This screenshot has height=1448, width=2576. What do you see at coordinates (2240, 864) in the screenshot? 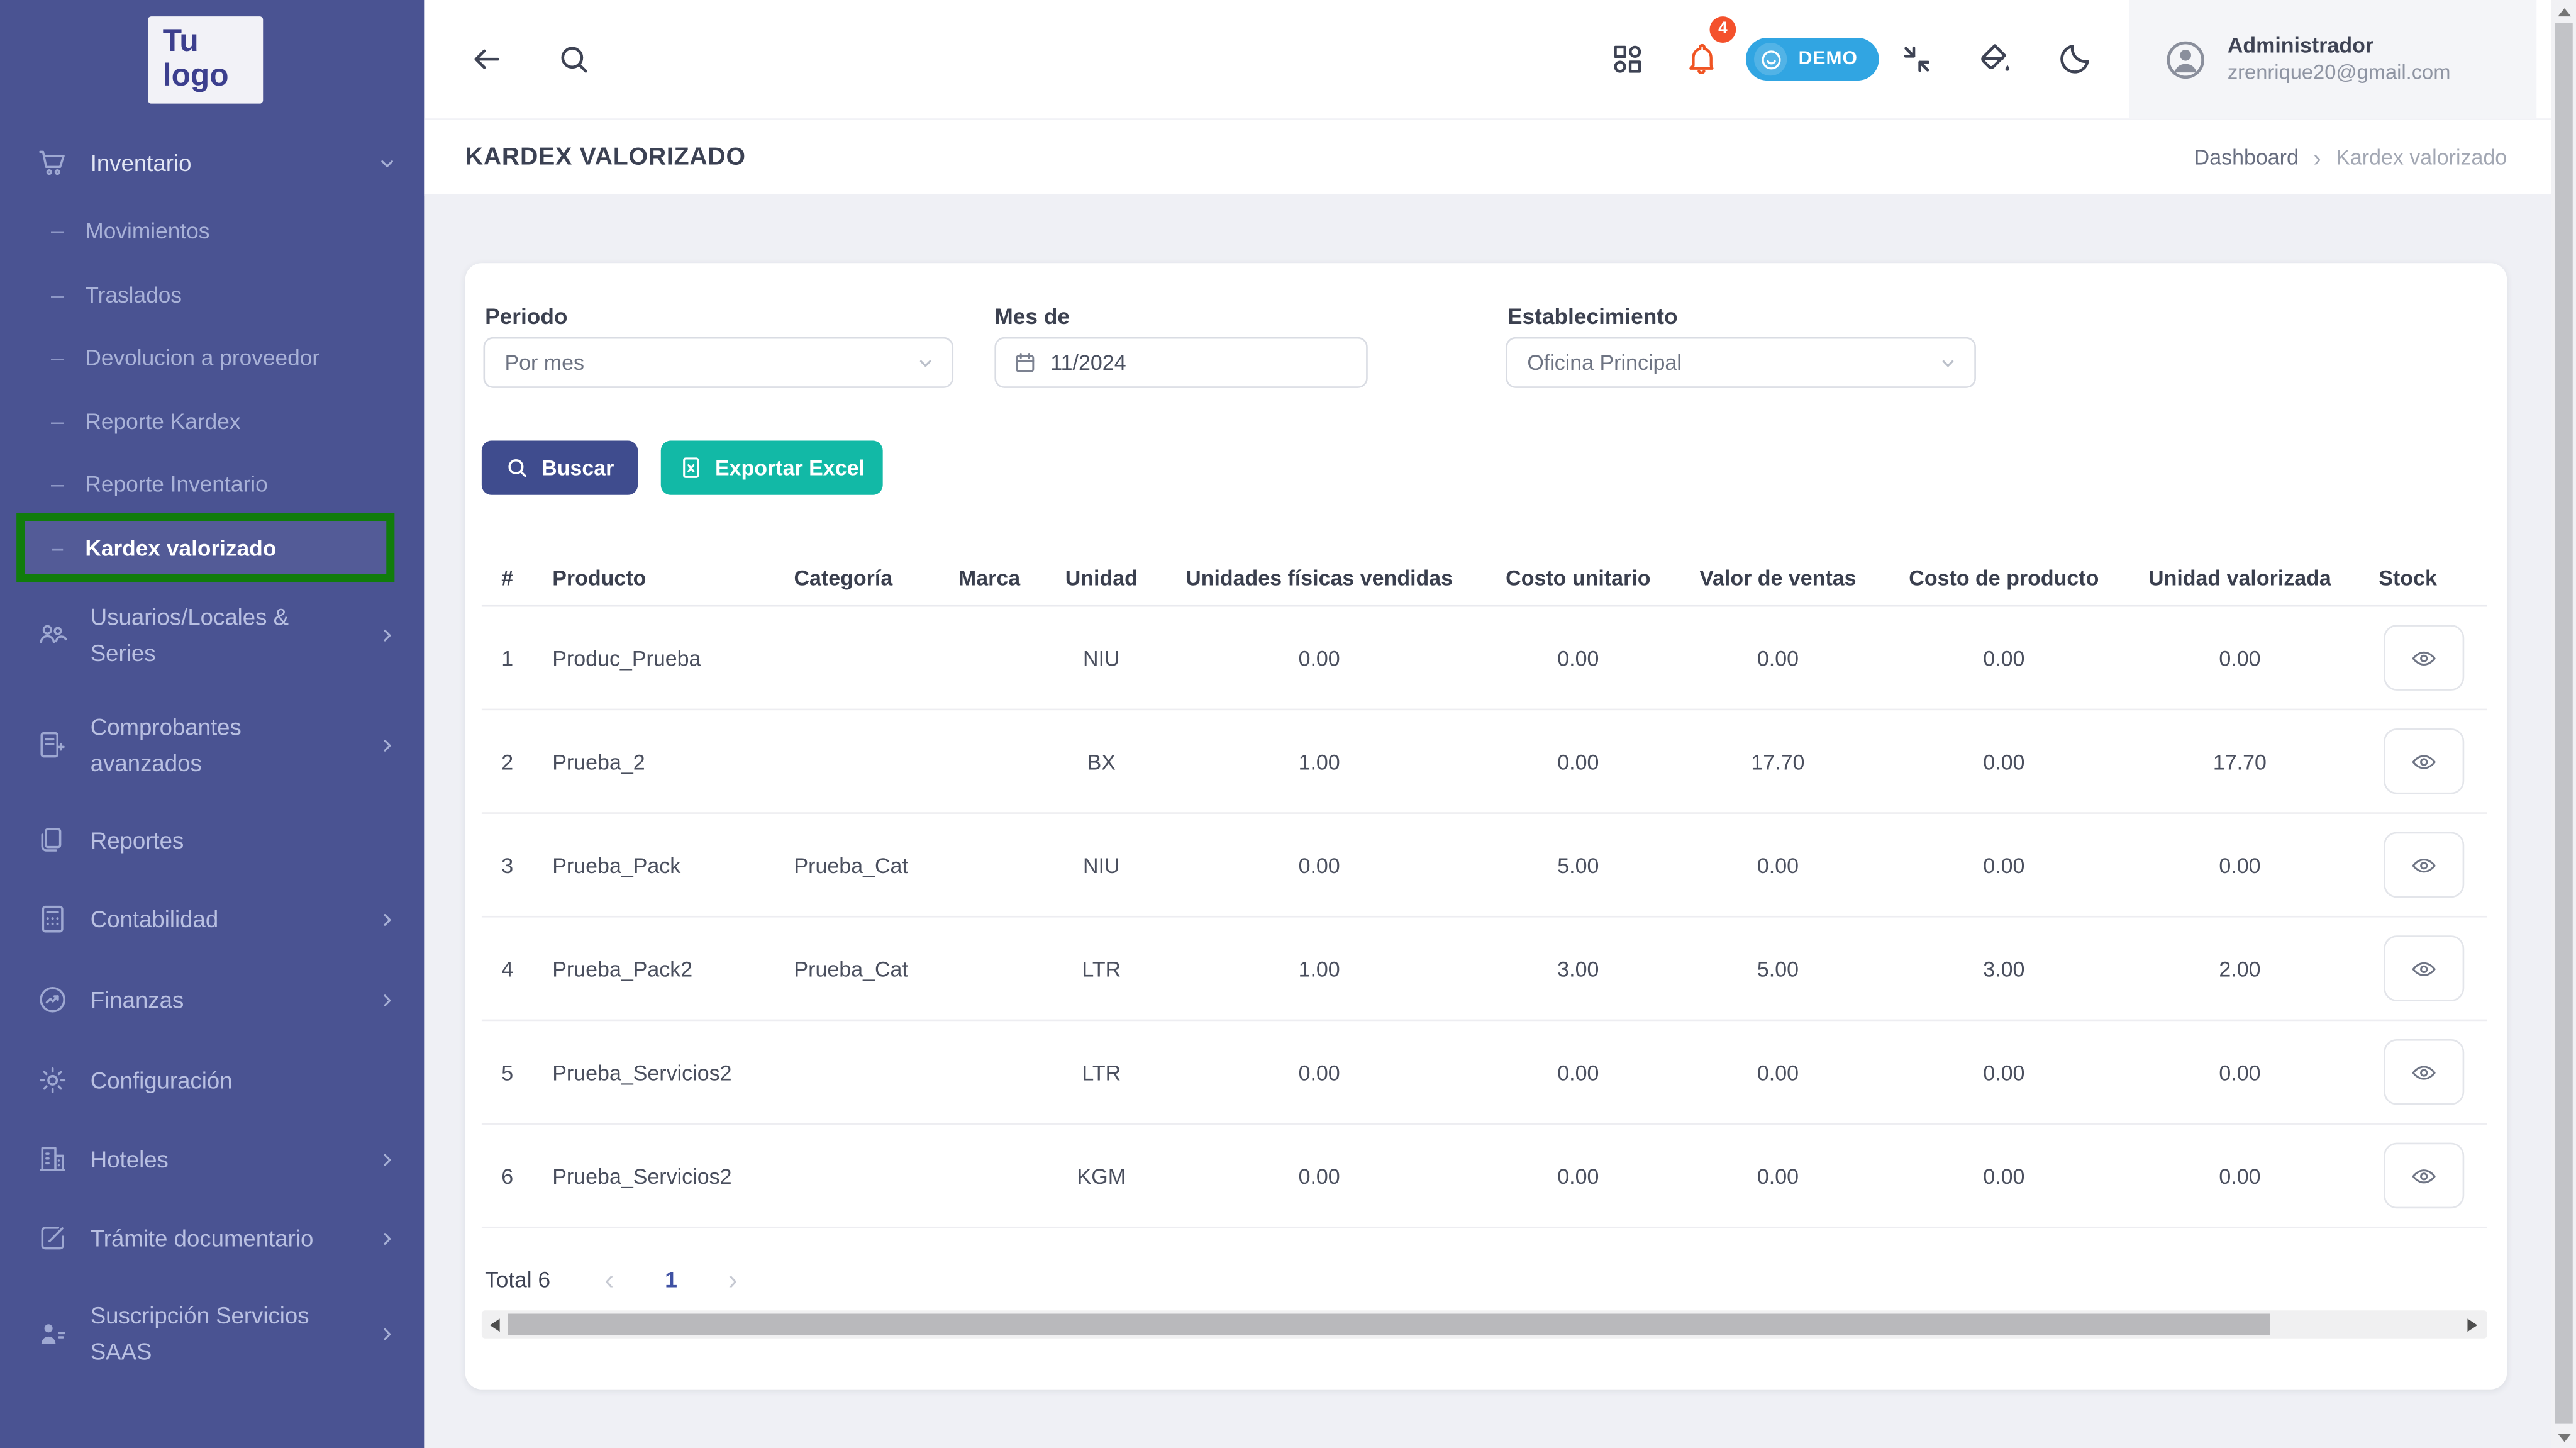
I see `cell-unidad-valorizada: 0.00` at bounding box center [2240, 864].